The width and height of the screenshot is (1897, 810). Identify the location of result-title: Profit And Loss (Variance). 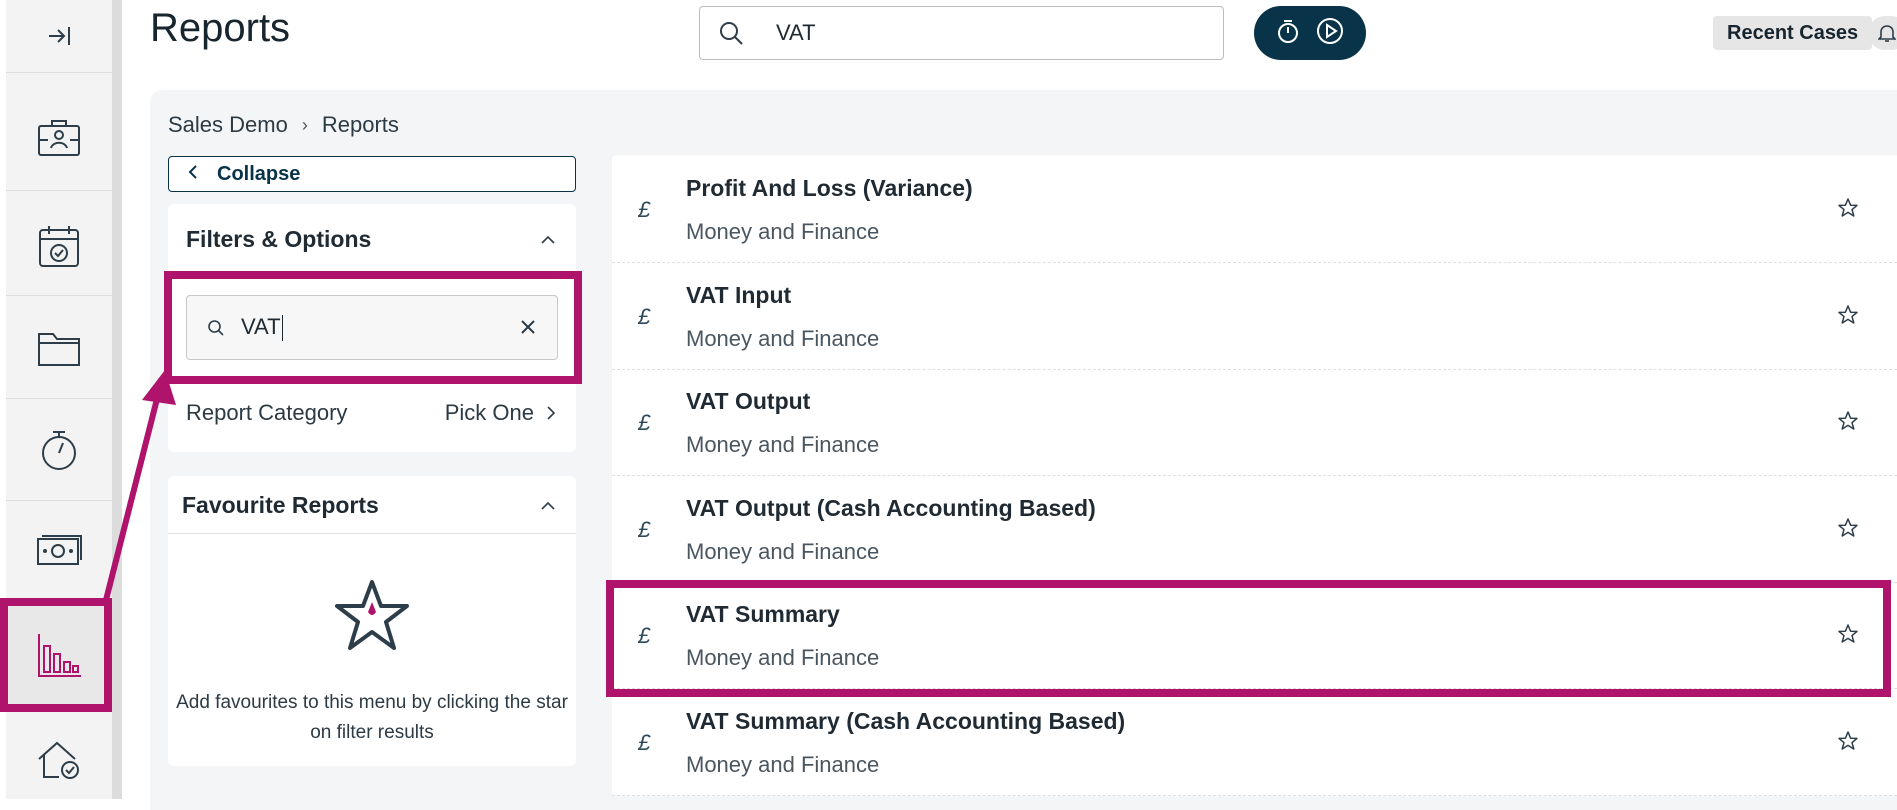
(829, 188).